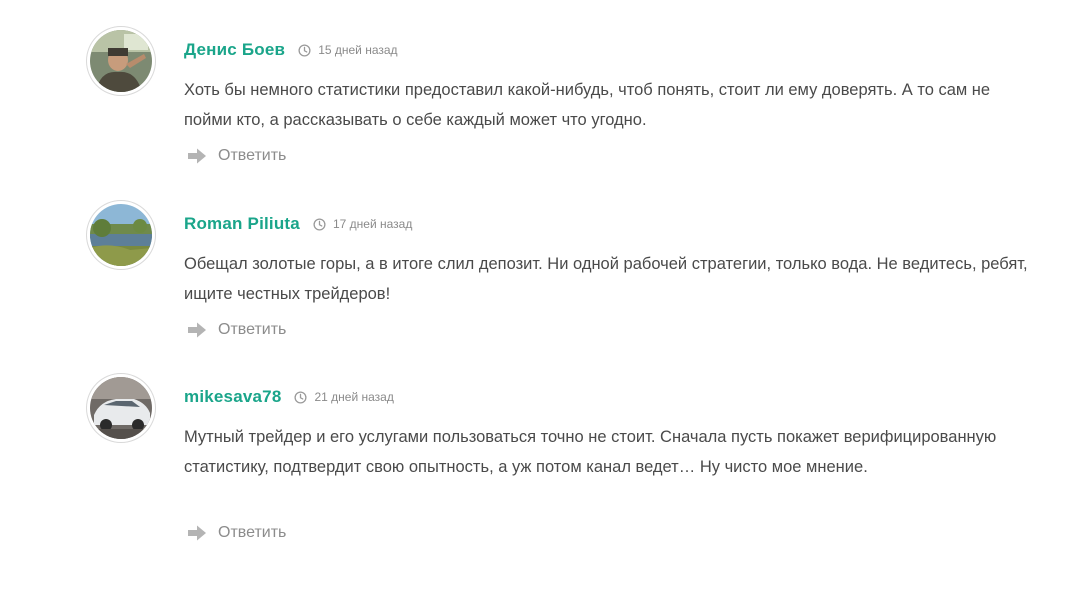 The width and height of the screenshot is (1078, 593). I want to click on comment-meta: Roman Piliuta 17 дней назад, so click(298, 224).